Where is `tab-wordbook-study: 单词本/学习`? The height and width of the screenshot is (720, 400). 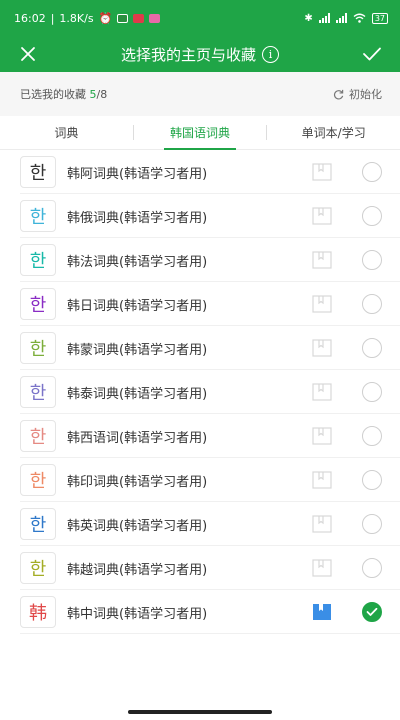 tab-wordbook-study: 单词本/学习 is located at coordinates (333, 132).